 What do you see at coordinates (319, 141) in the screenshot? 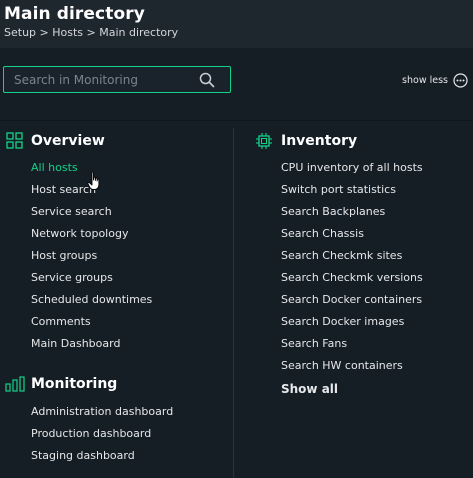
I see `inventory-title: Inventory` at bounding box center [319, 141].